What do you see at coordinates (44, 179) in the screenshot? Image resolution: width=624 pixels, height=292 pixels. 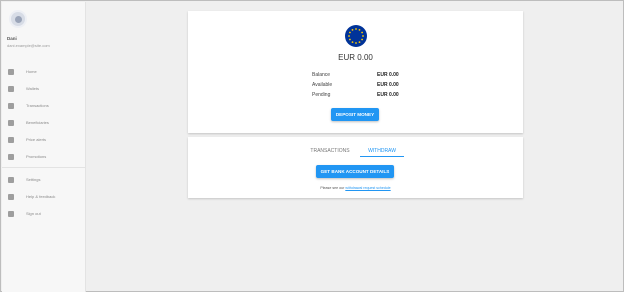 I see `sidebar-item-settings: Settings` at bounding box center [44, 179].